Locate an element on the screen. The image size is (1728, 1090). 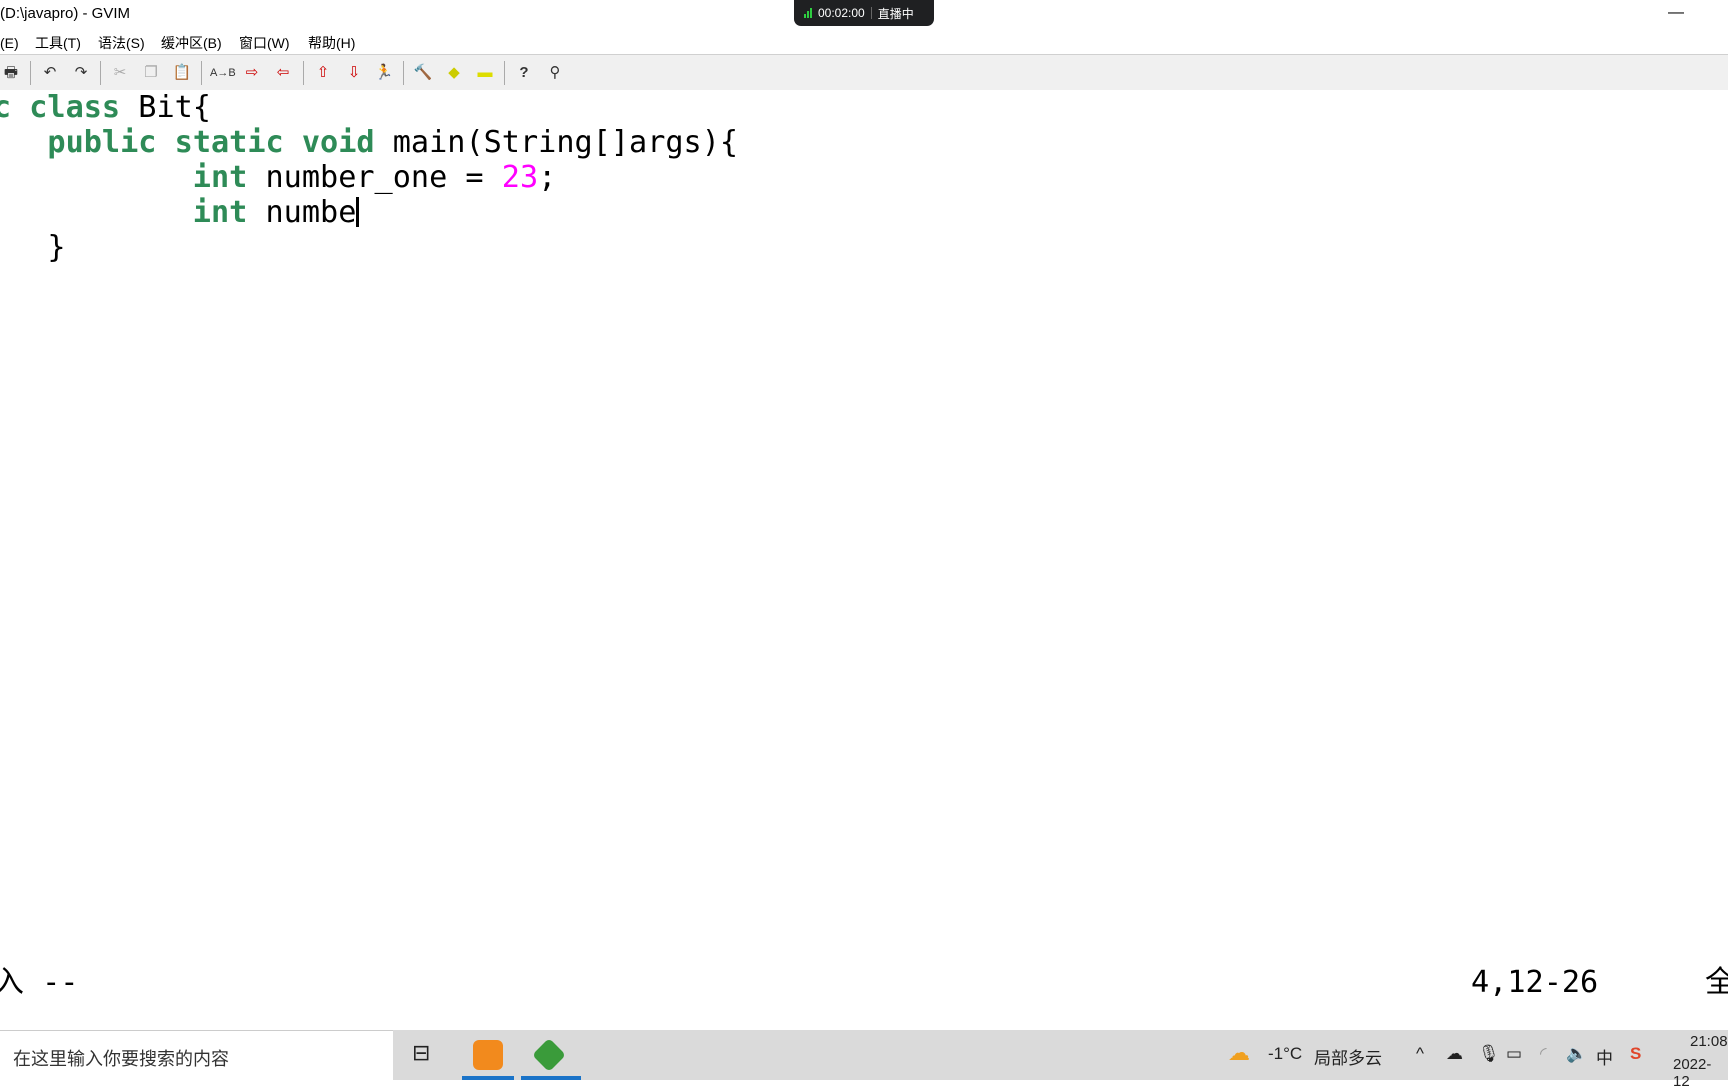
microphone-icon: 🎙 is located at coordinates (1489, 1054).